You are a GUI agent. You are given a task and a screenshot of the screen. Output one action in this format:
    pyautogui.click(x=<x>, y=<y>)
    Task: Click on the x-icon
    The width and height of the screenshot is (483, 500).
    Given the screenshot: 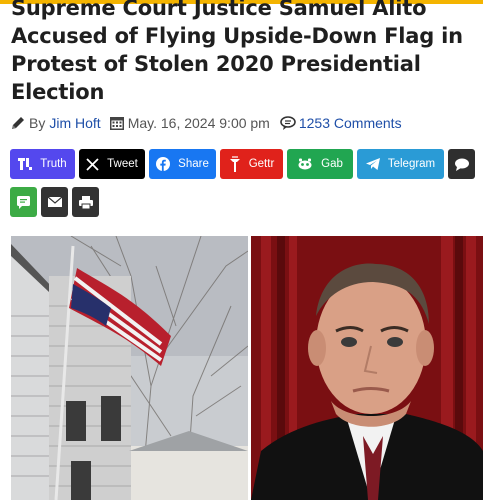 What is the action you would take?
    pyautogui.click(x=92, y=164)
    